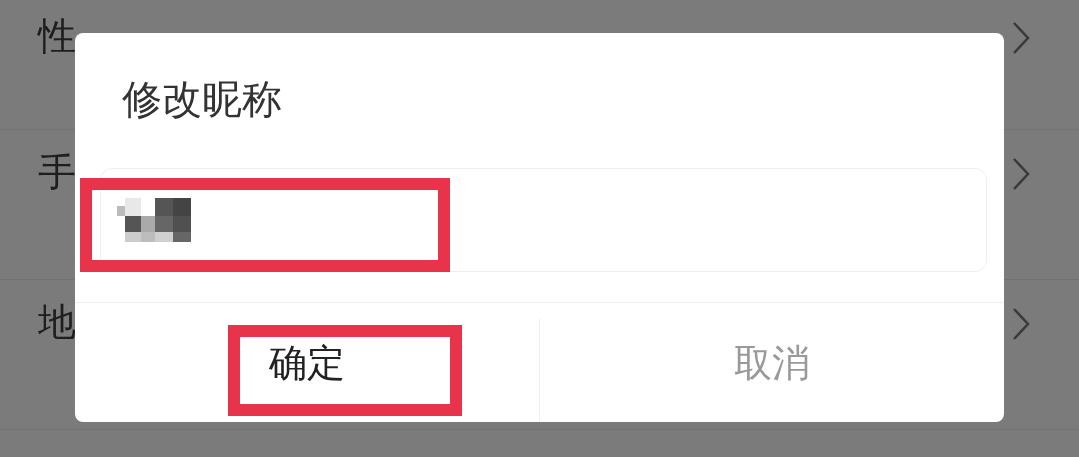 This screenshot has width=1079, height=457. I want to click on row-label: 地, so click(57, 323).